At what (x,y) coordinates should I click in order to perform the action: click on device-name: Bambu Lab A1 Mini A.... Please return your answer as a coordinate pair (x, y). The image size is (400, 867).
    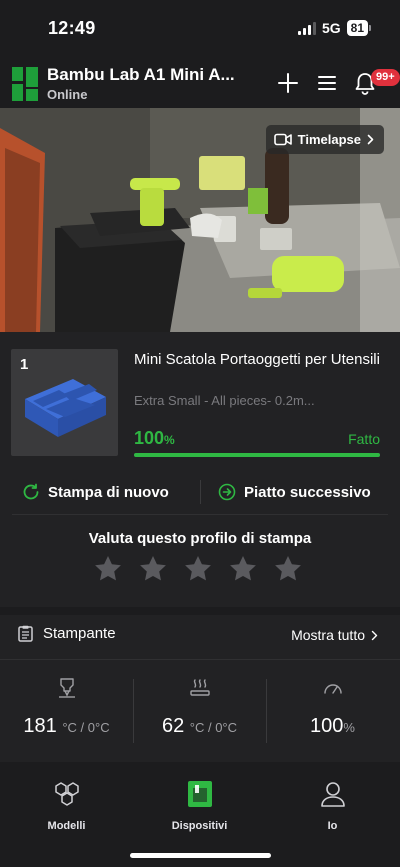
    Looking at the image, I should click on (157, 75).